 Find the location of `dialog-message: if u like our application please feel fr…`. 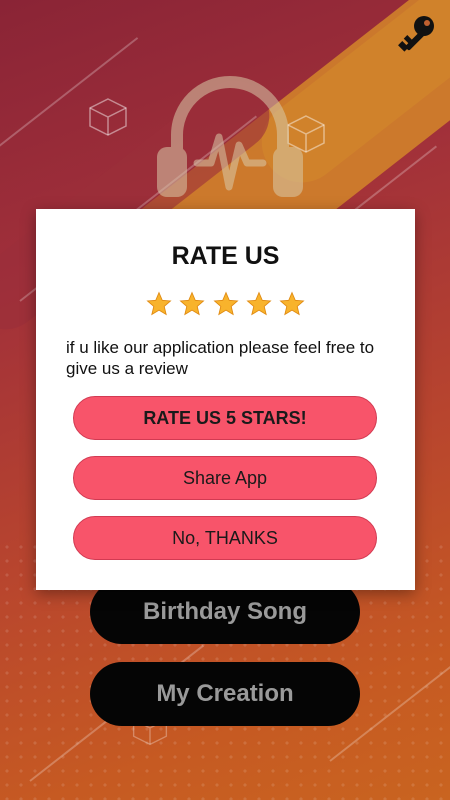

dialog-message: if u like our application please feel fr… is located at coordinates (220, 358).